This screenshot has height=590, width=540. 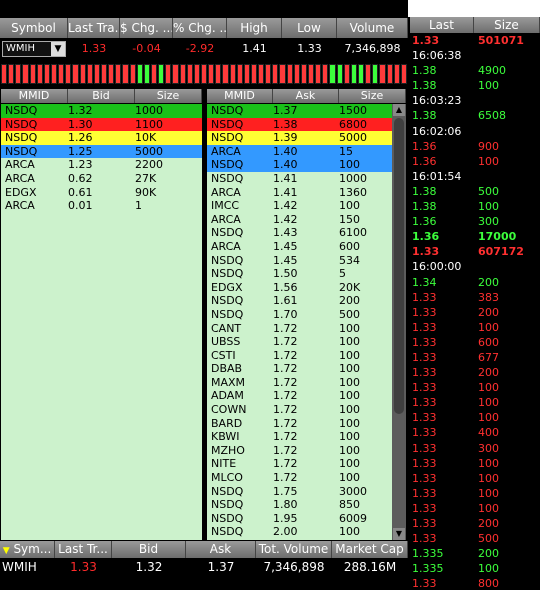 I want to click on book-row: COWN 1.72 100, so click(x=299, y=410).